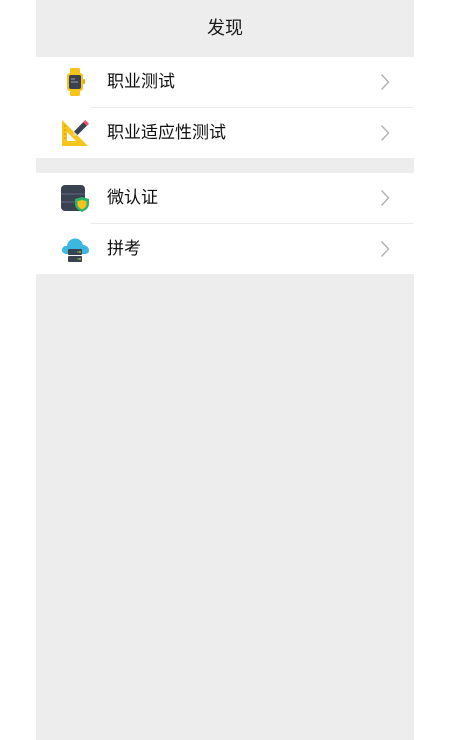  I want to click on page-title: 发现, so click(225, 28).